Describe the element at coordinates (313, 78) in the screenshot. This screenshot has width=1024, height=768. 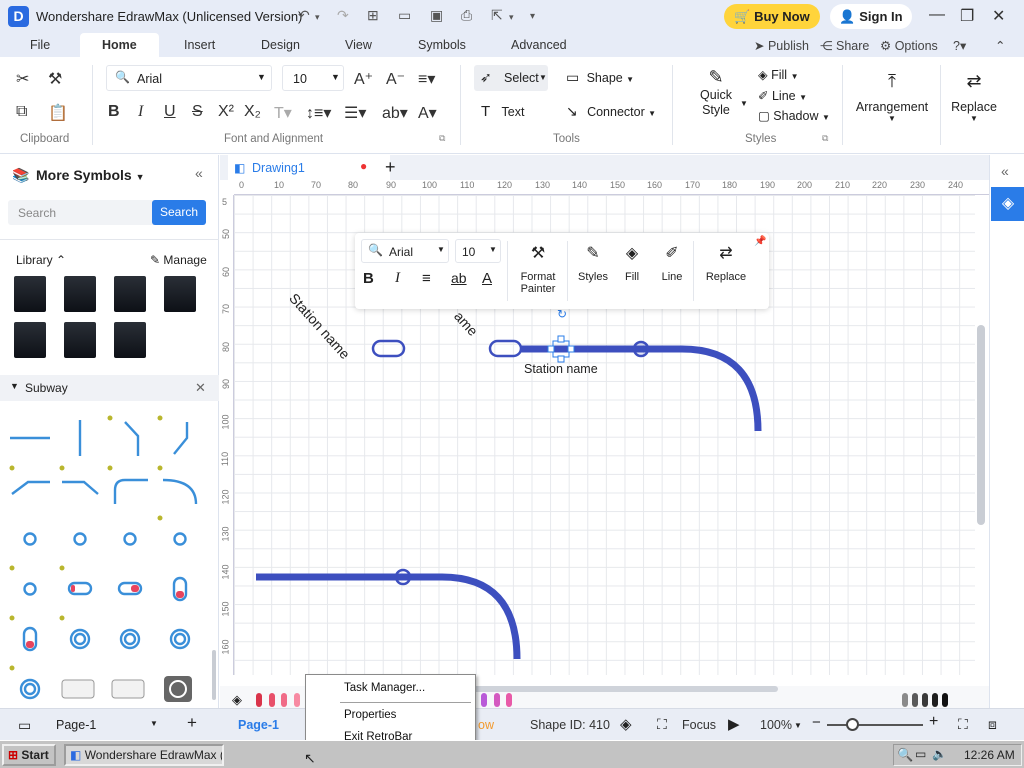
I see `font-size-select: 10 ▼` at that location.